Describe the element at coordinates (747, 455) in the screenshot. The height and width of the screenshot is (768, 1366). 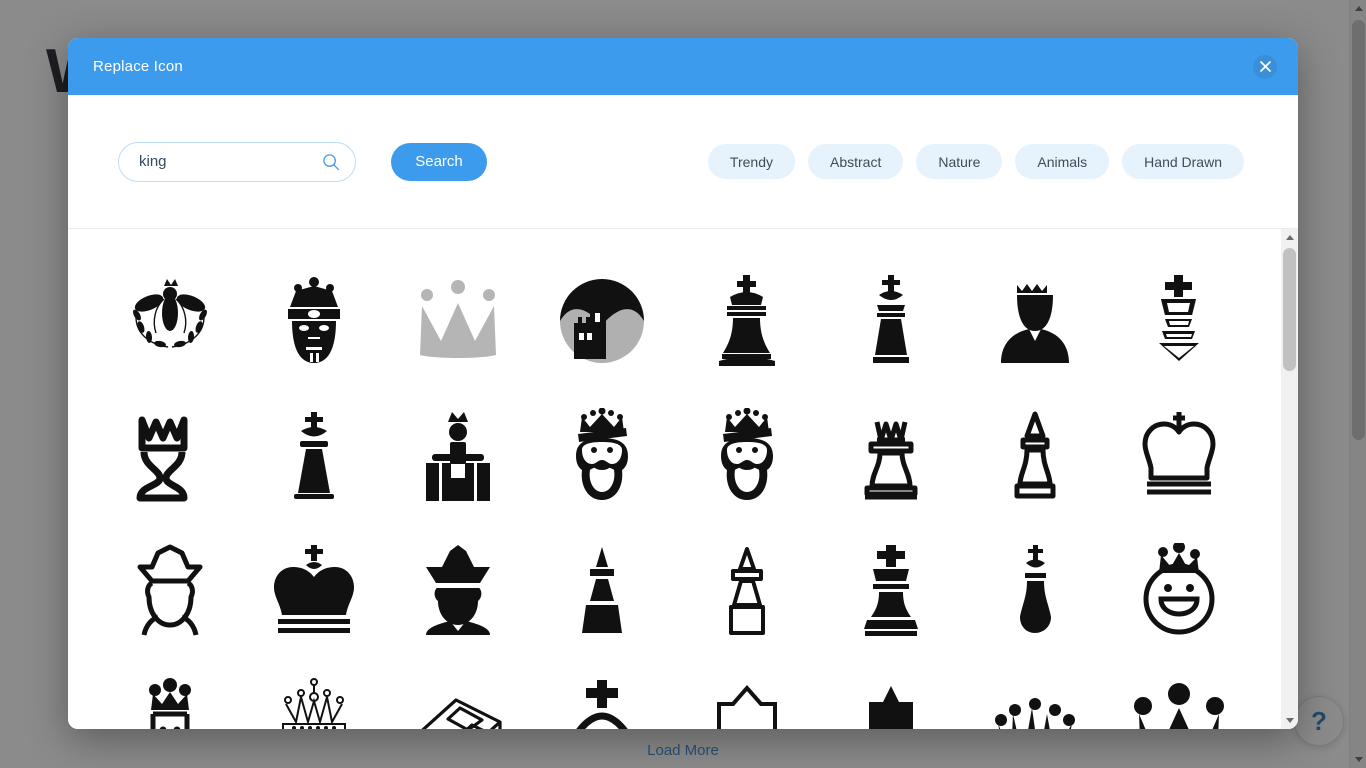
I see `bearded-king-face-alt-icon` at that location.